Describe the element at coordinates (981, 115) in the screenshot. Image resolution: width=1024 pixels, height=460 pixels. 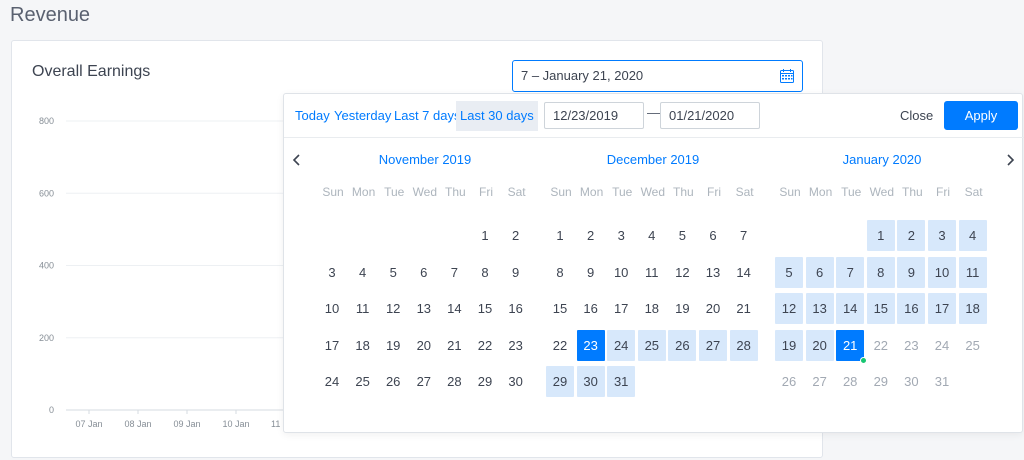
I see `apply-button: Apply` at that location.